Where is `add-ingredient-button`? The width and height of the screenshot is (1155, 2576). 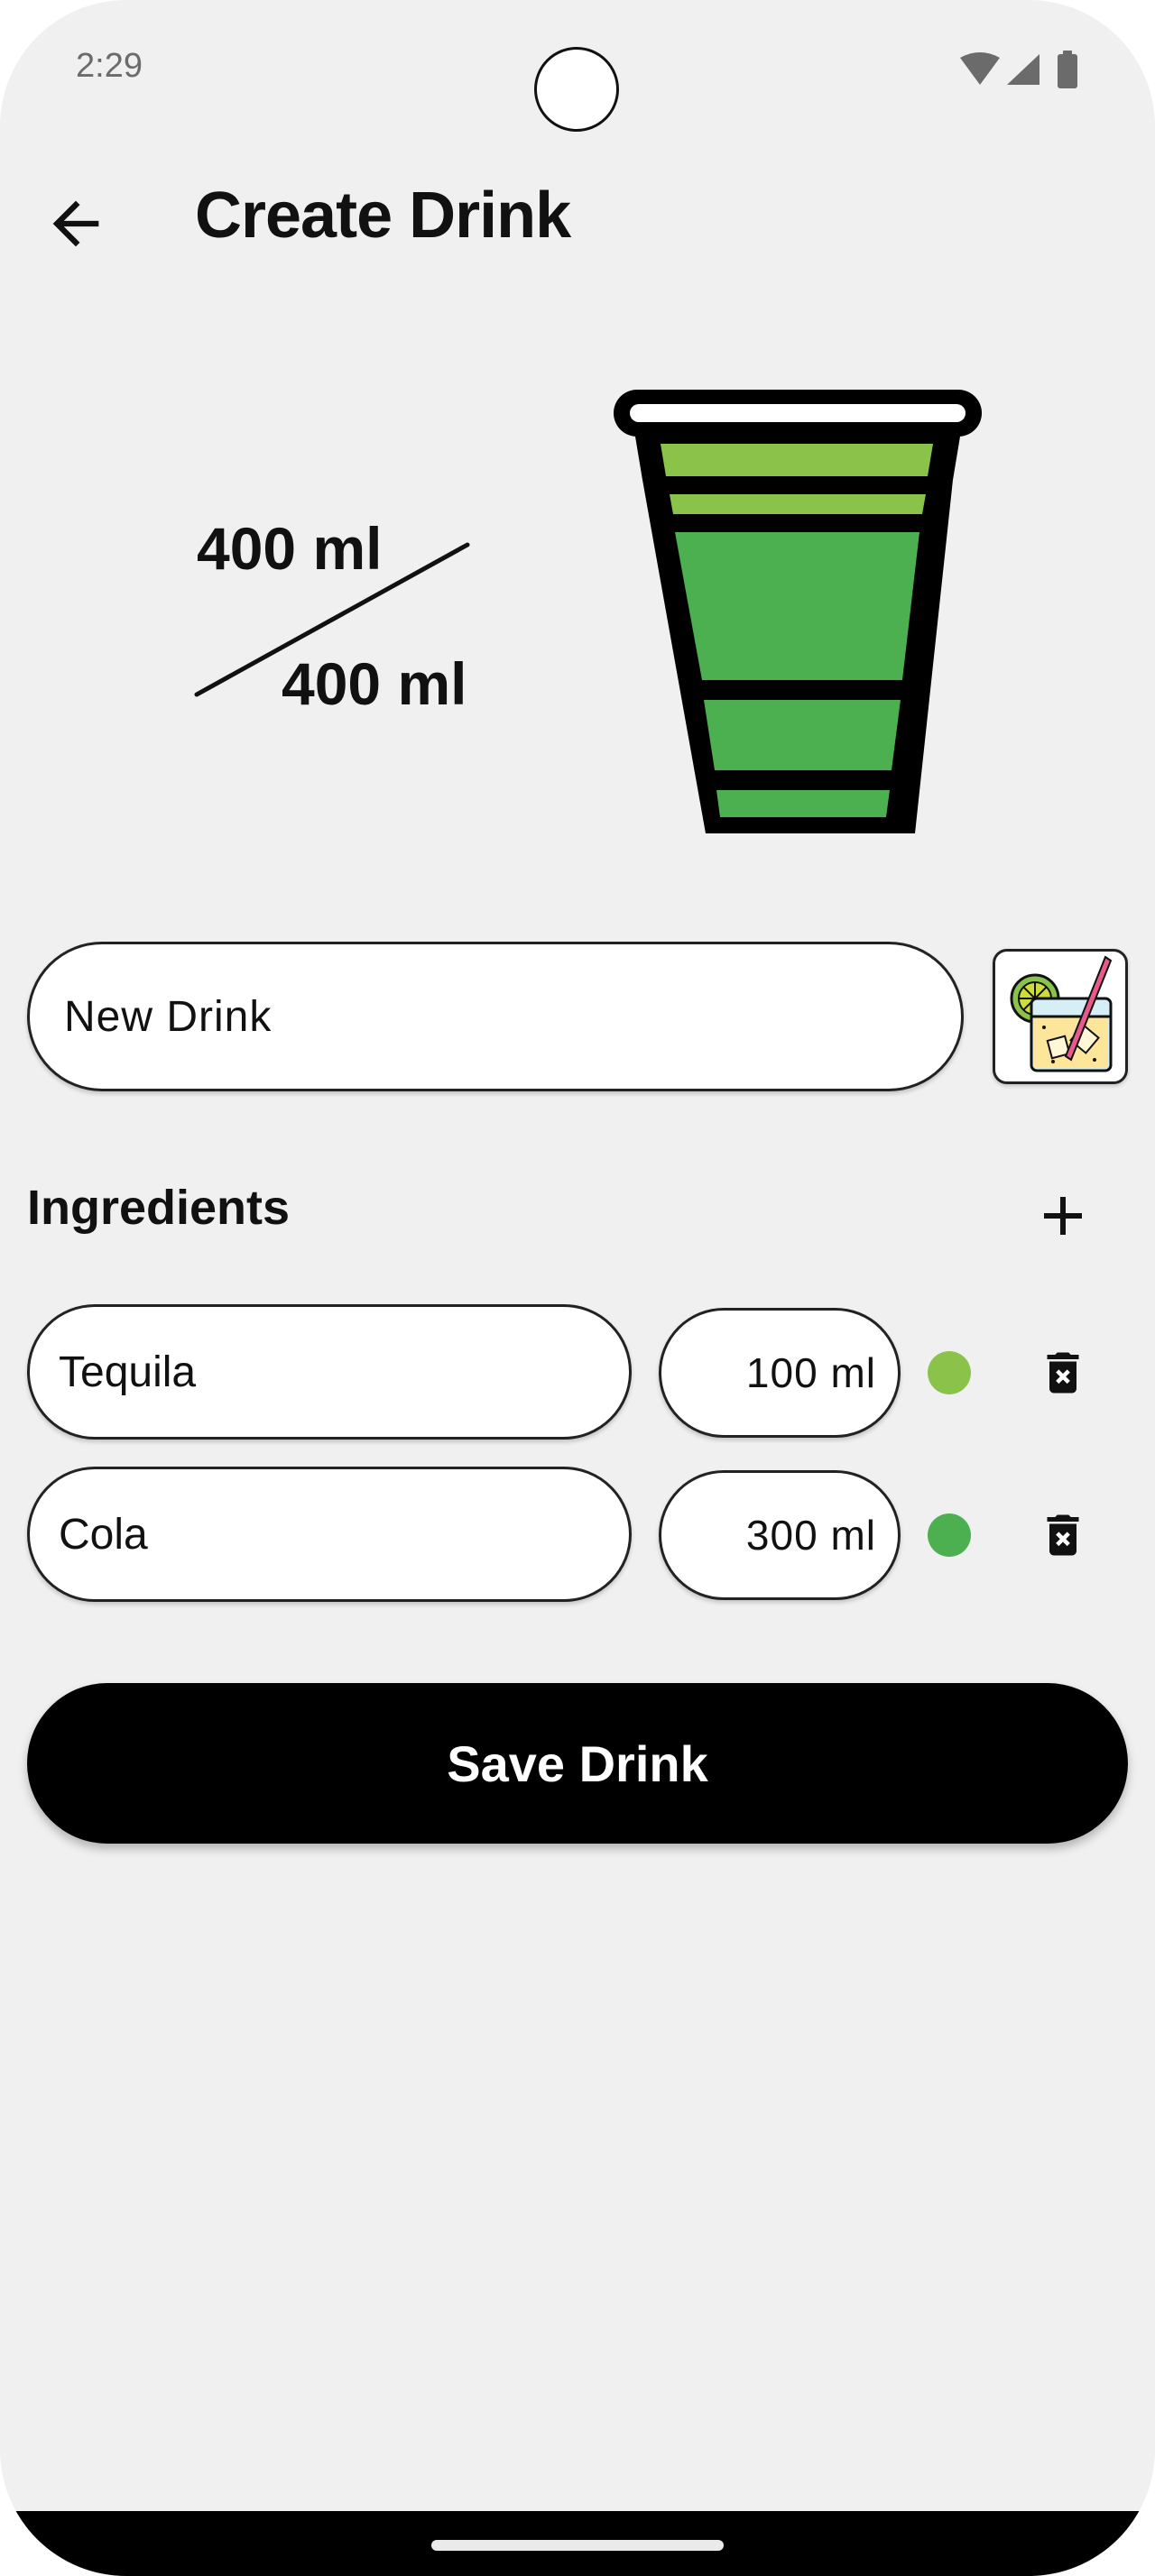 add-ingredient-button is located at coordinates (1063, 1216).